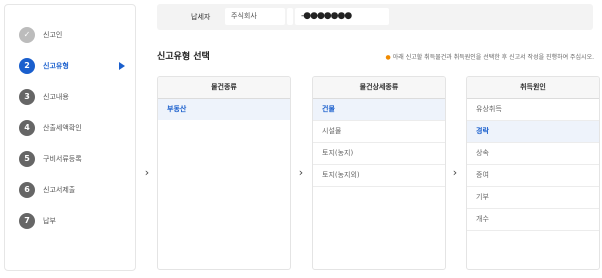 The width and height of the screenshot is (602, 278). I want to click on step-label: 신고내용, so click(56, 97).